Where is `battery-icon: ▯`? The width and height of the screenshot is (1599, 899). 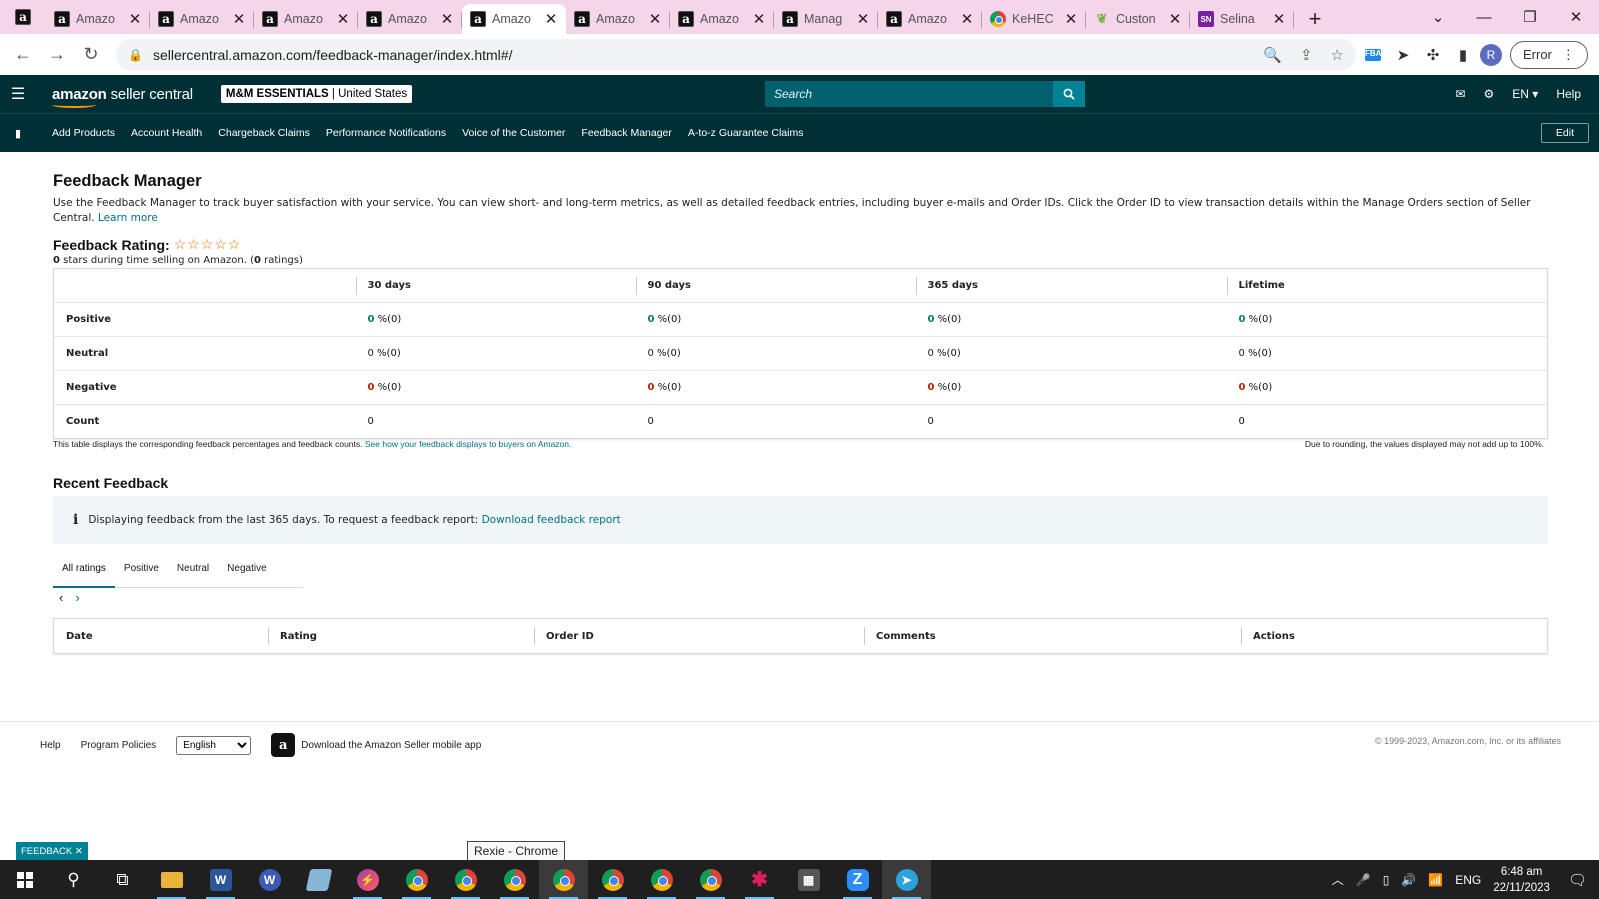 battery-icon: ▯ is located at coordinates (1386, 880).